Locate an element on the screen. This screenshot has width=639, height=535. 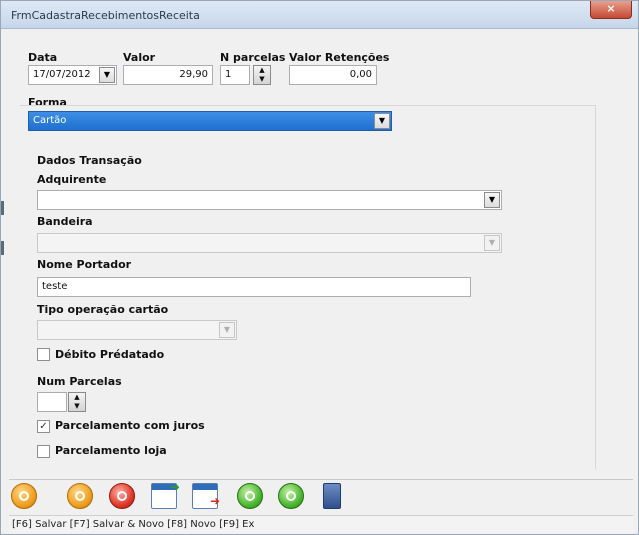
data-date-picker: 17/07/2012 ▼ is located at coordinates (72, 75).